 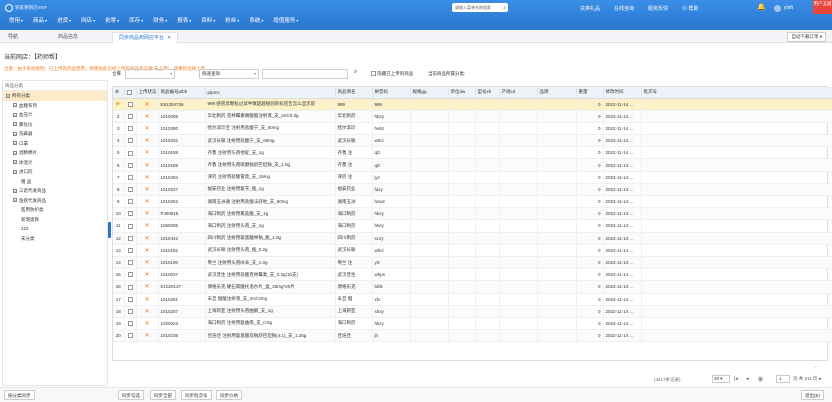 I want to click on column-header: ptpmc, so click(x=270, y=93).